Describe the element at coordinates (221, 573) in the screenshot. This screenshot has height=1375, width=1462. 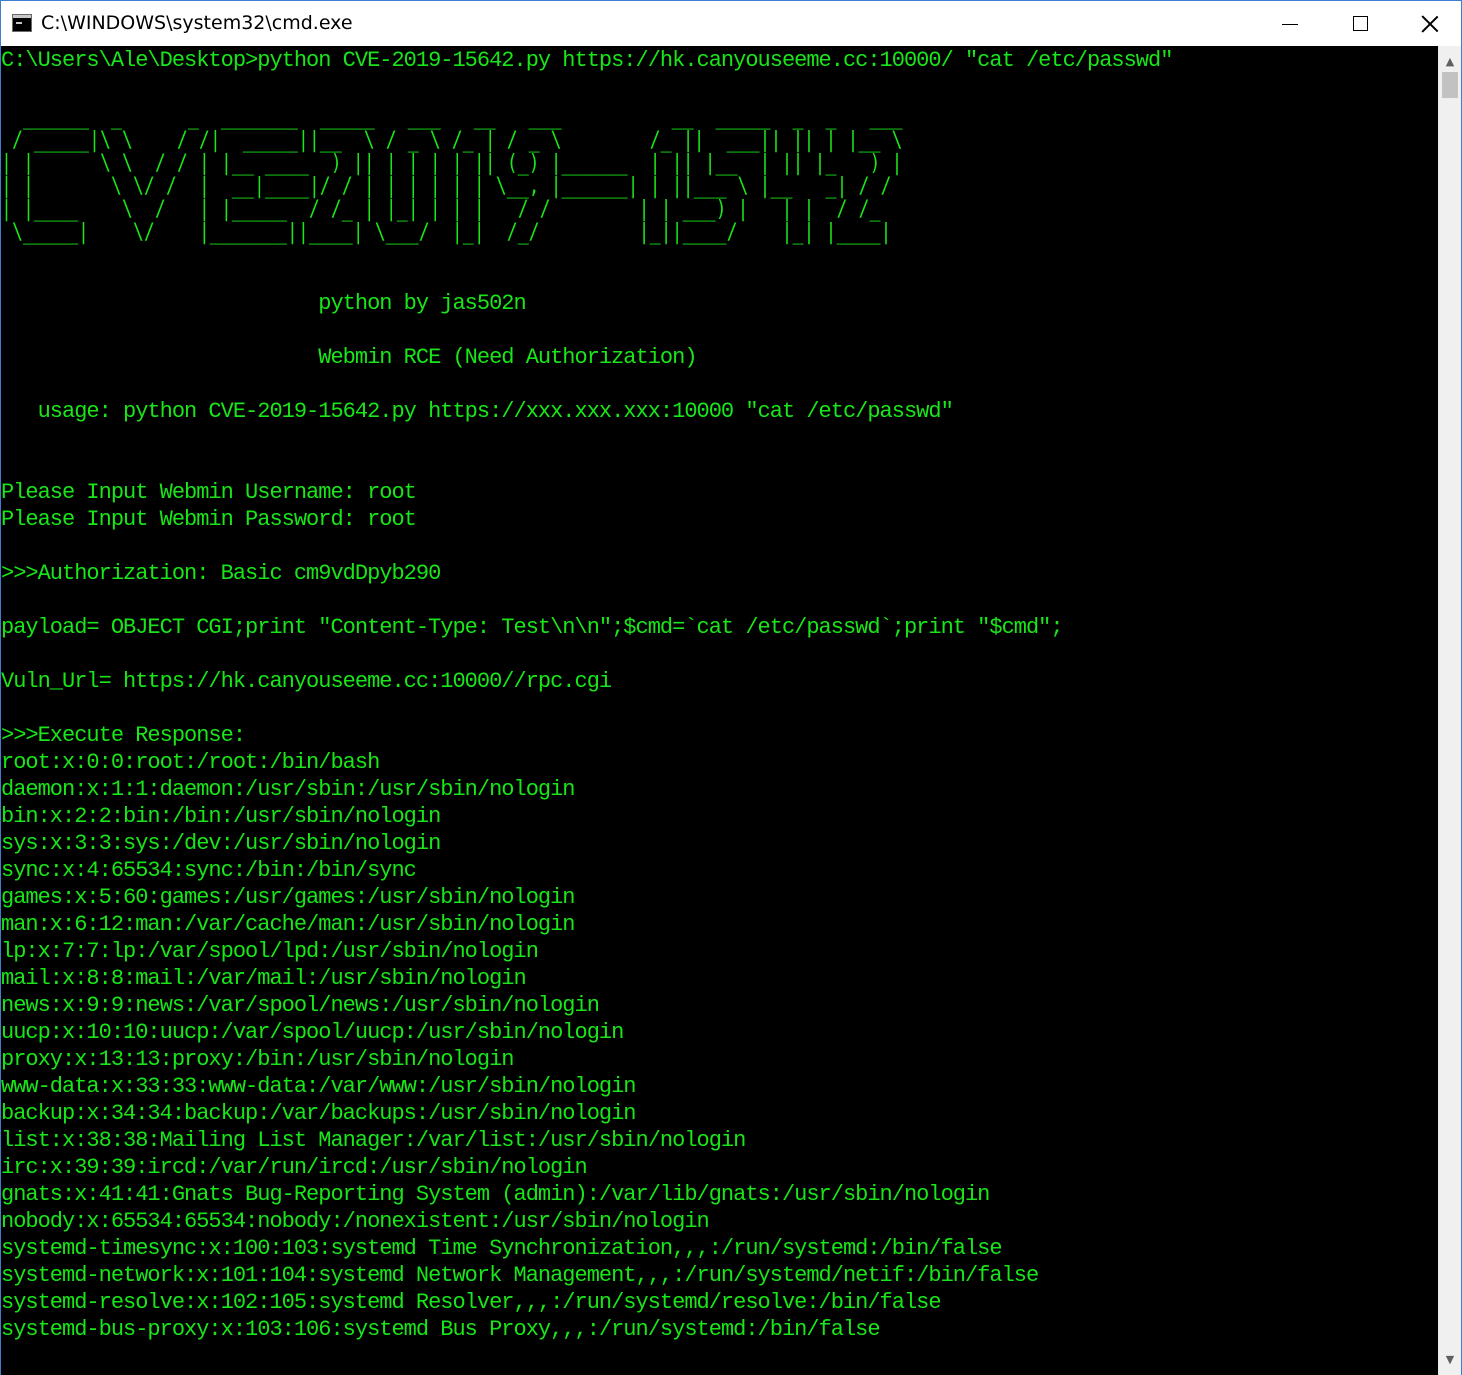
I see `authorization-line: >>>Authorization: Basic cm9vdDpyb290` at that location.